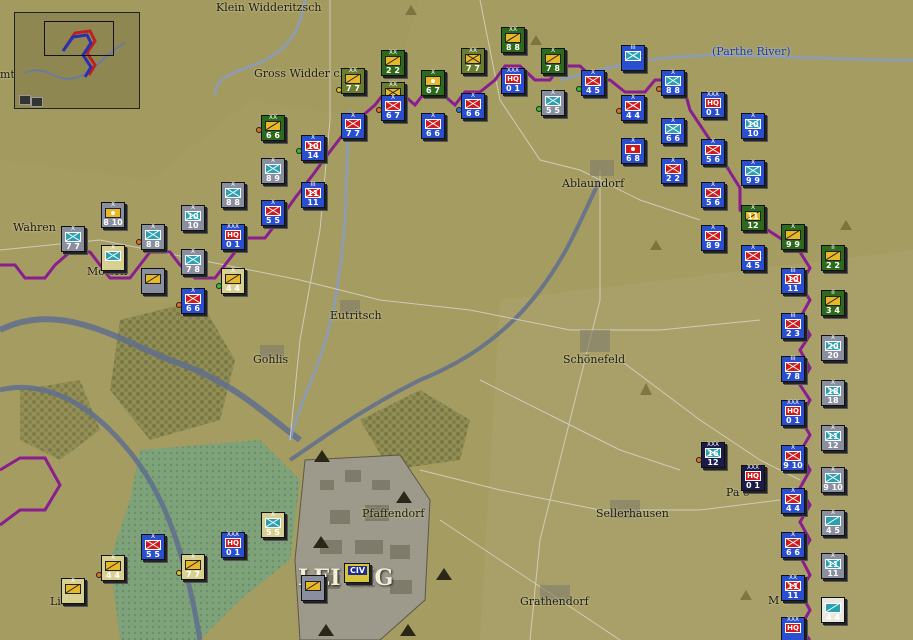 Image resolution: width=913 pixels, height=640 pixels. Describe the element at coordinates (273, 128) in the screenshot. I see `unit-counter-french: XX 6 6` at that location.